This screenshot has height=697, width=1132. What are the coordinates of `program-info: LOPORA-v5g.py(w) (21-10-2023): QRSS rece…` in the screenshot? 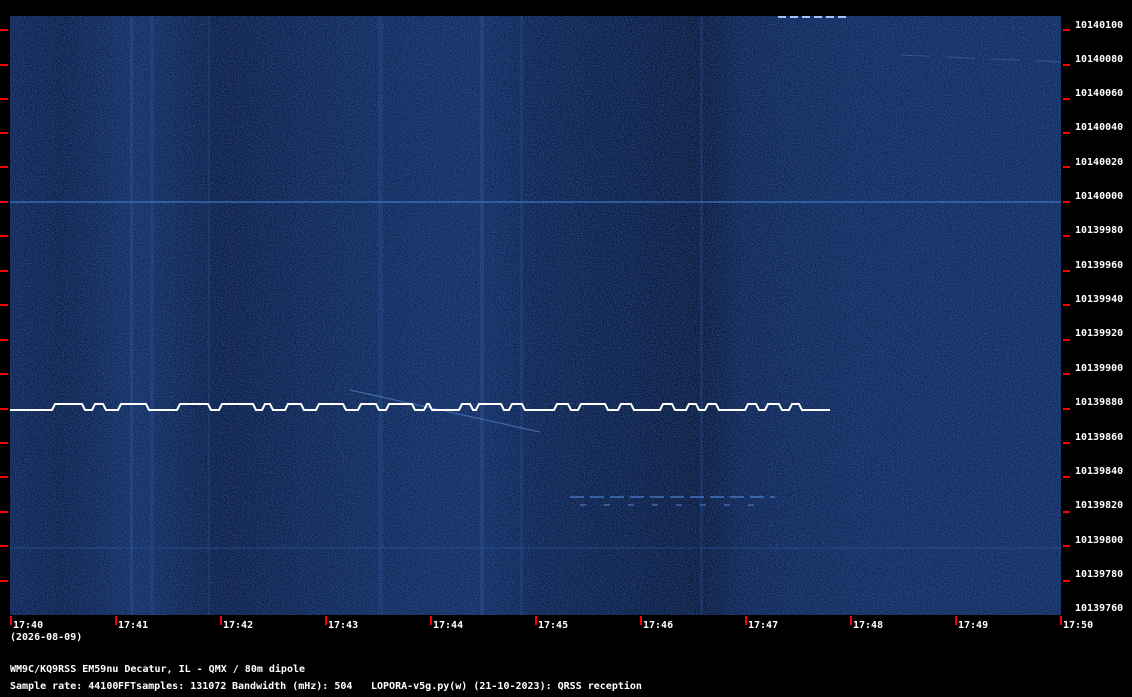 It's located at (506, 686).